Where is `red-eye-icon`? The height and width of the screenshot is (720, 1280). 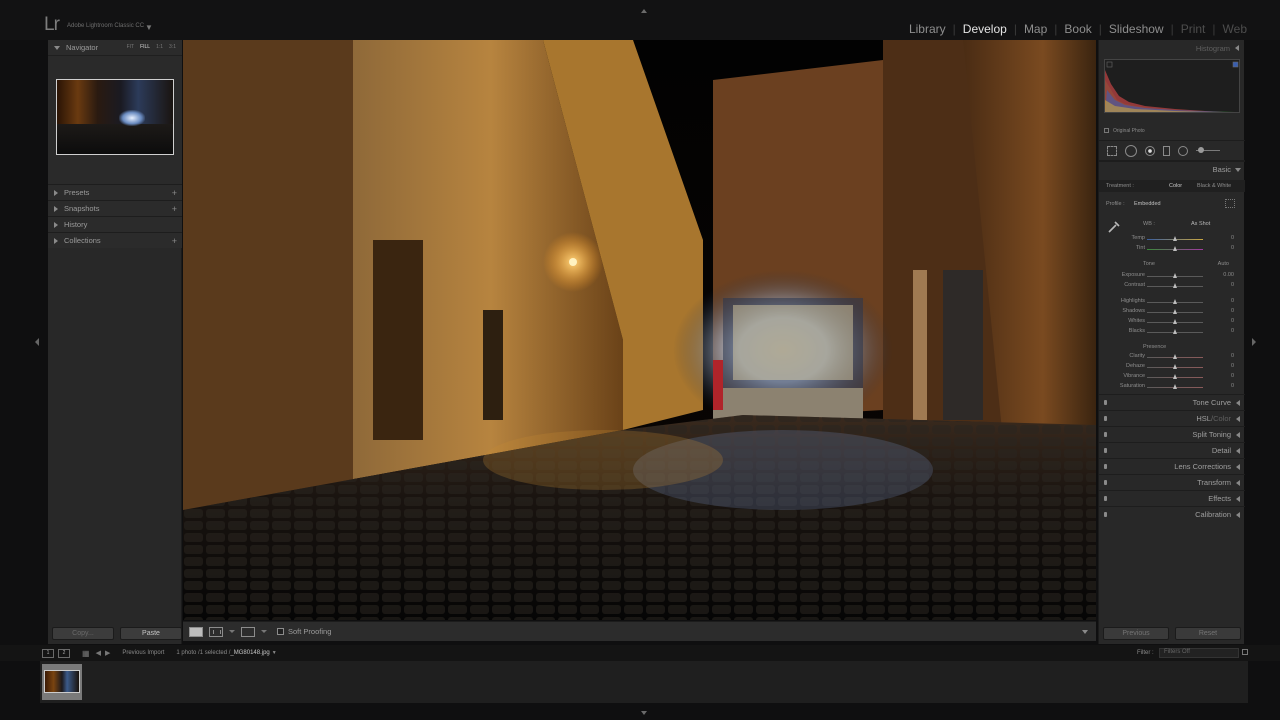
red-eye-icon is located at coordinates (1150, 150).